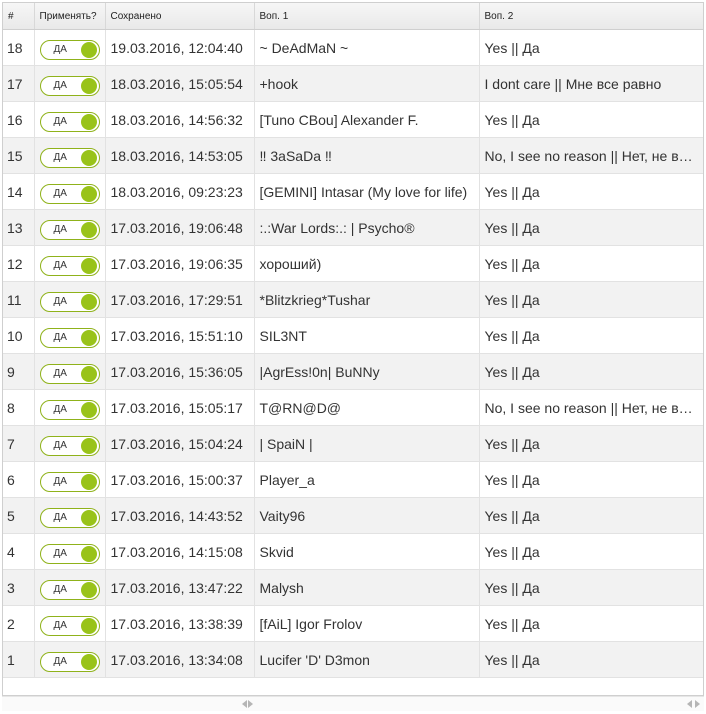  What do you see at coordinates (19, 551) in the screenshot?
I see `row-number: 4` at bounding box center [19, 551].